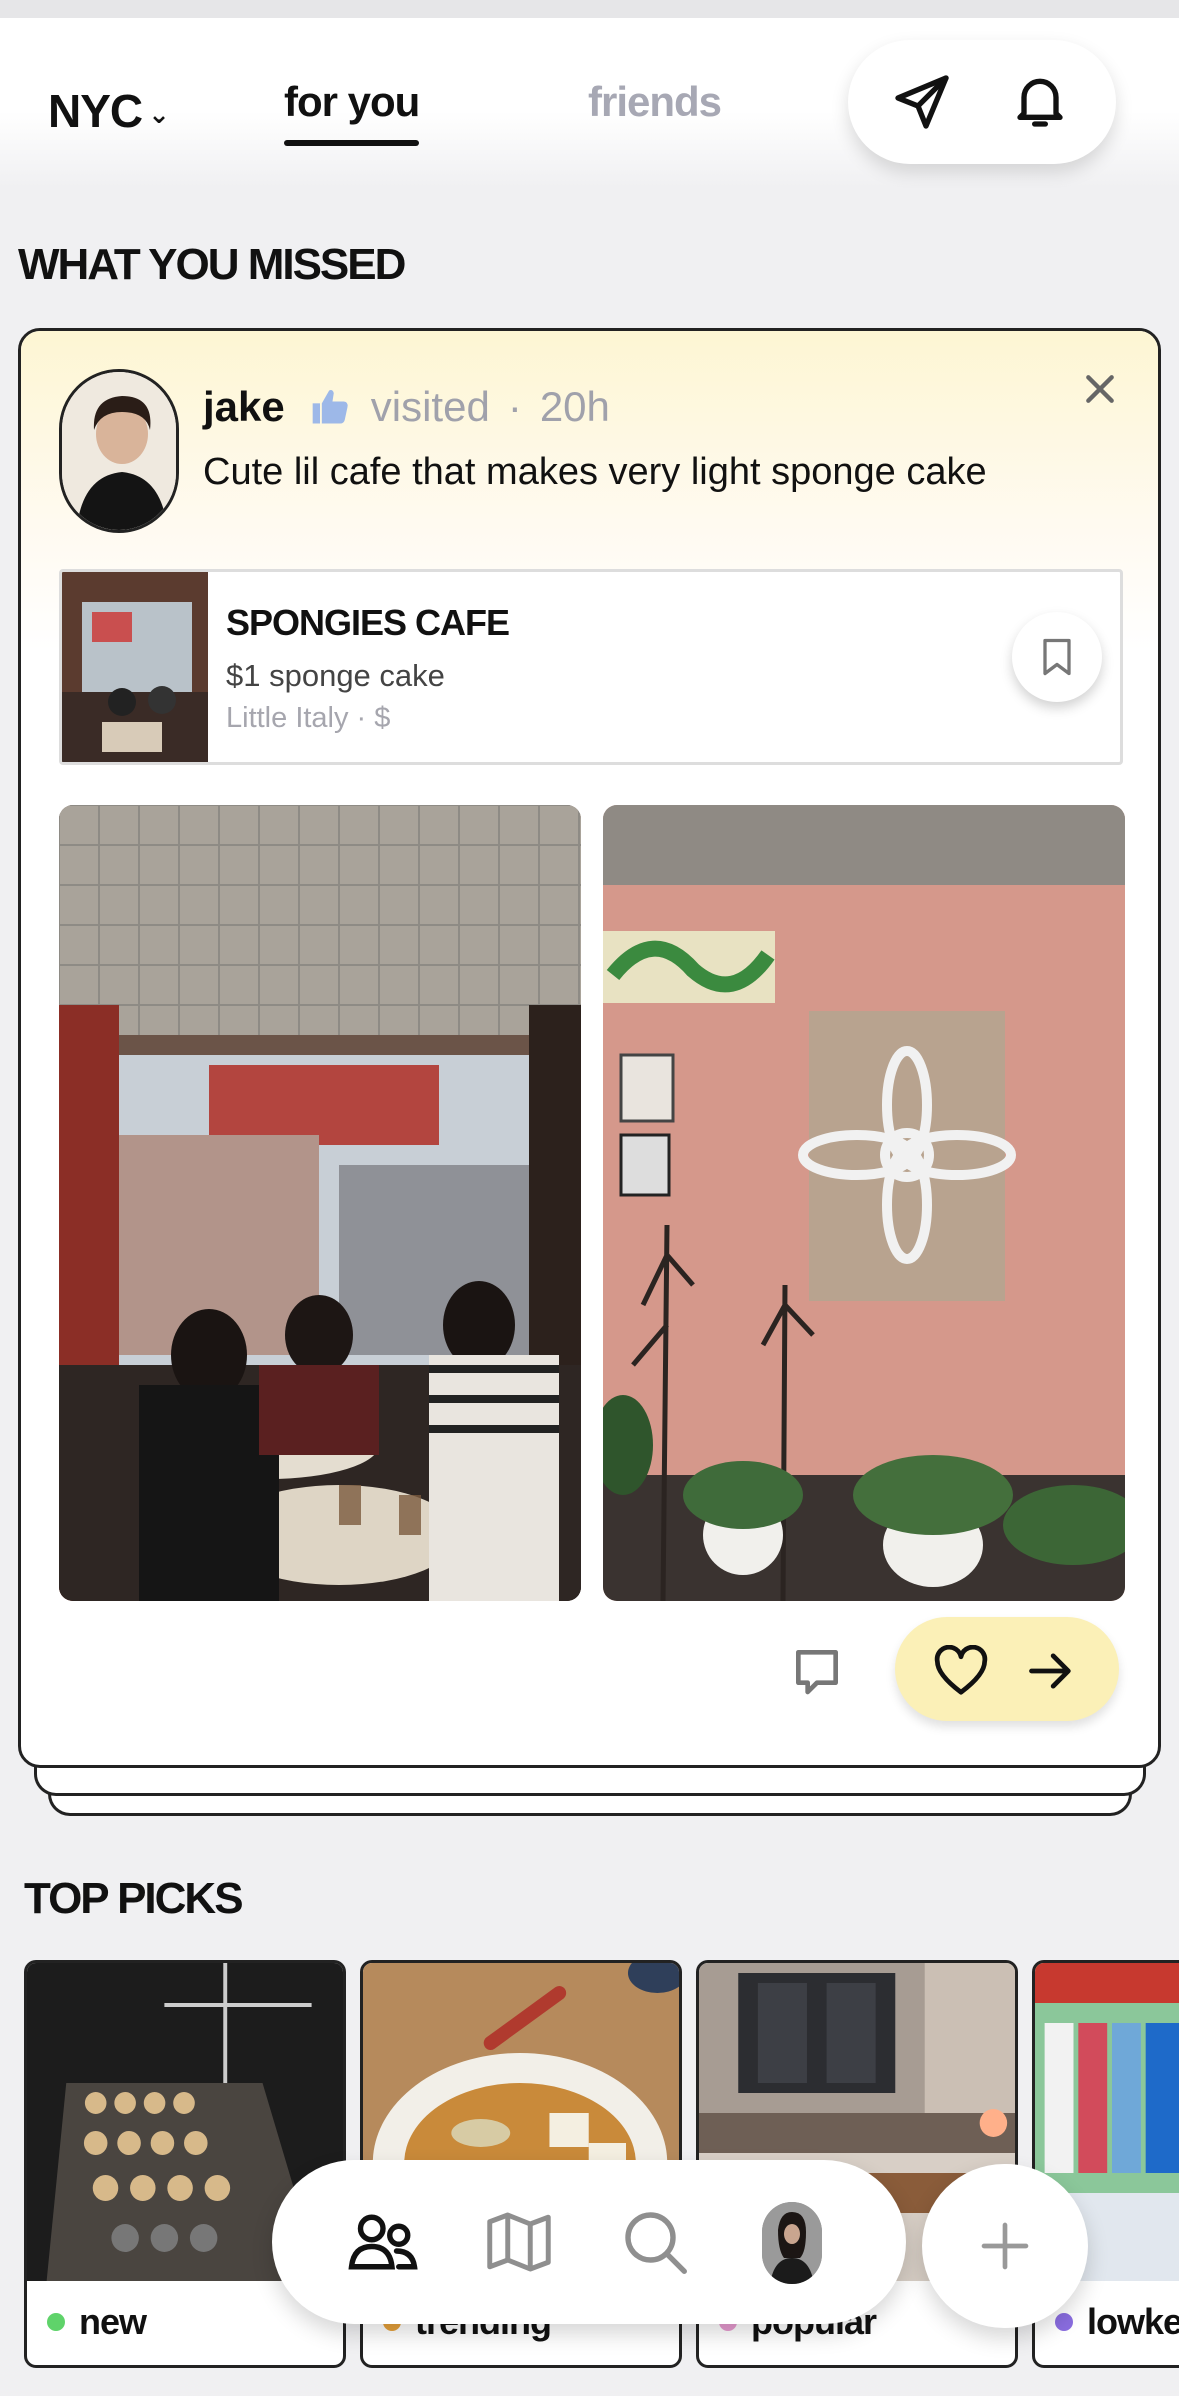 The image size is (1179, 2396). I want to click on avatar, so click(119, 451).